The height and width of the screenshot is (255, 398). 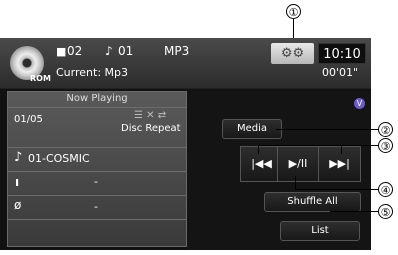 What do you see at coordinates (150, 115) in the screenshot?
I see `repeat-shuffle-icons: ☰ ✕ ⇄` at bounding box center [150, 115].